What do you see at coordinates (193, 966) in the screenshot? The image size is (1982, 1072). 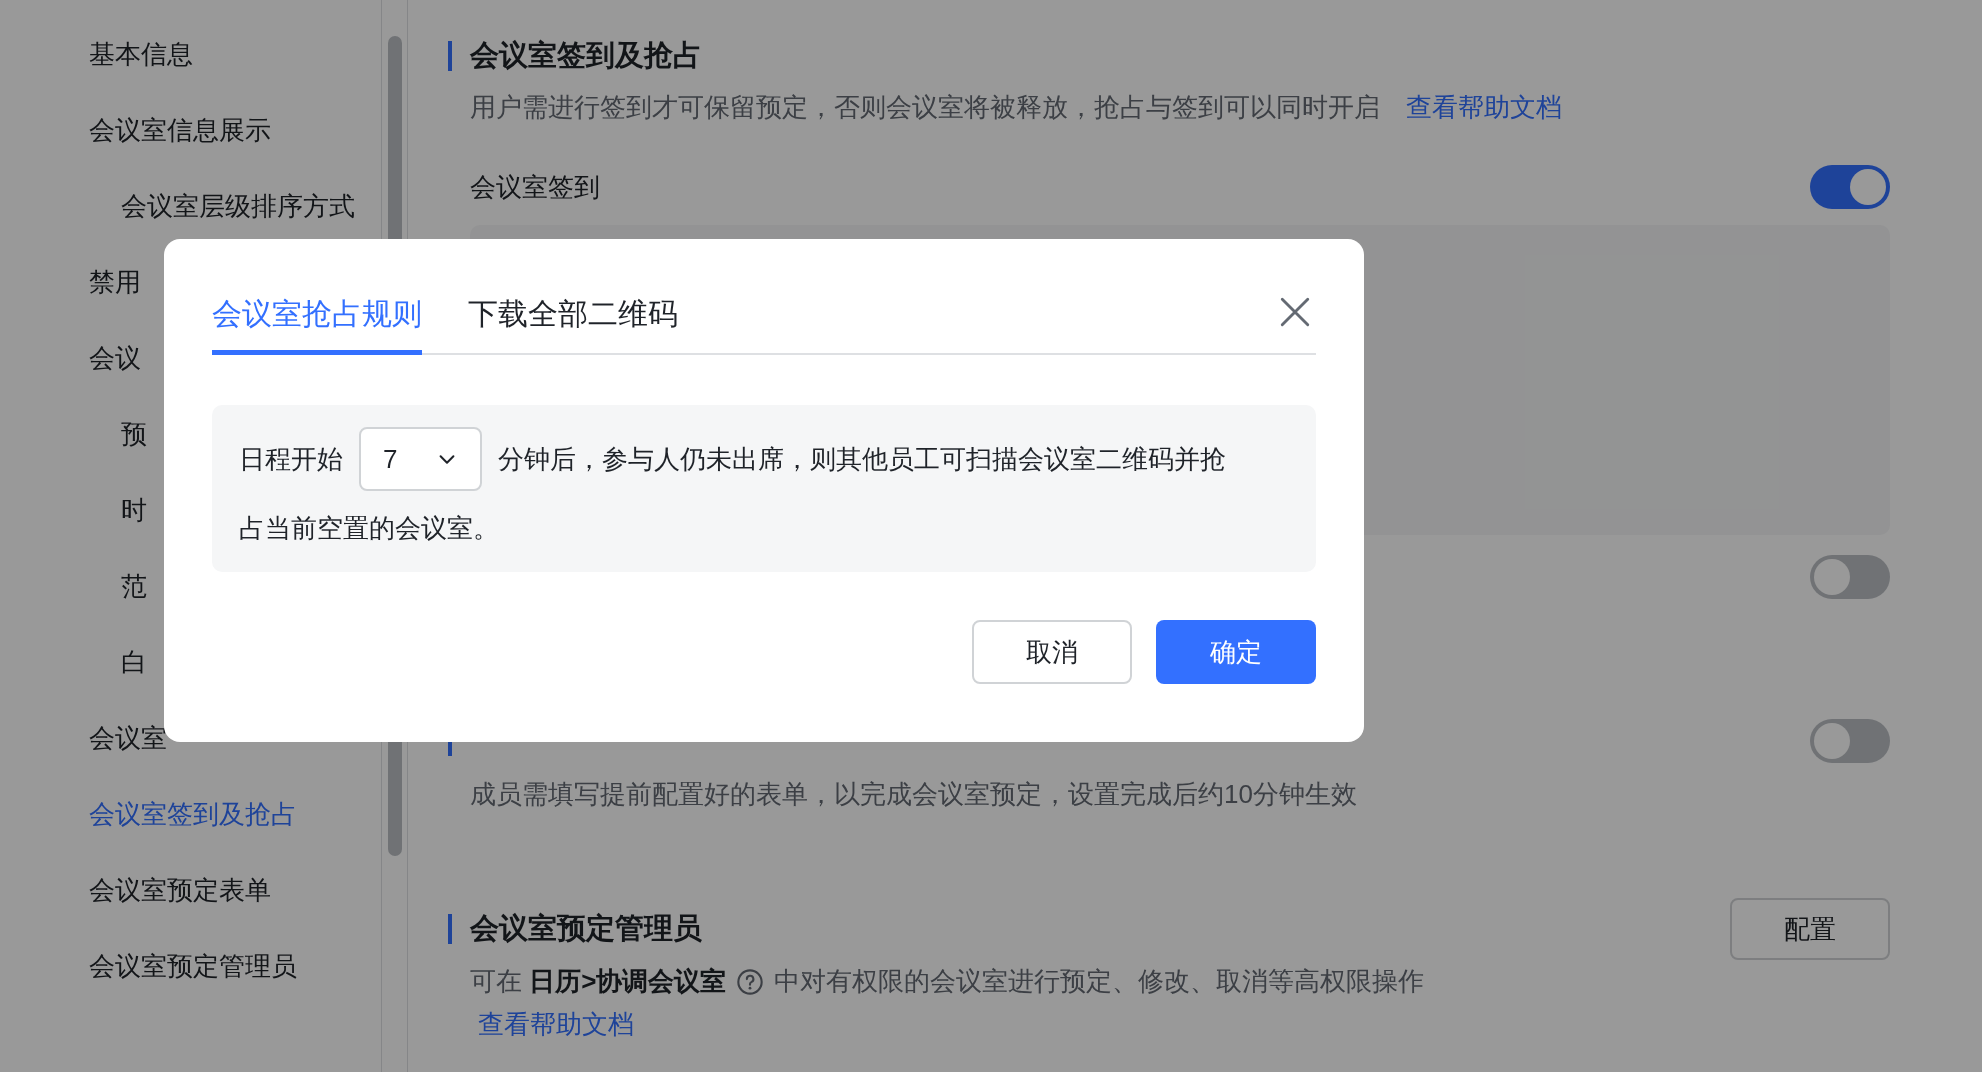 I see `sidebar-item: 会议室预定管理员` at bounding box center [193, 966].